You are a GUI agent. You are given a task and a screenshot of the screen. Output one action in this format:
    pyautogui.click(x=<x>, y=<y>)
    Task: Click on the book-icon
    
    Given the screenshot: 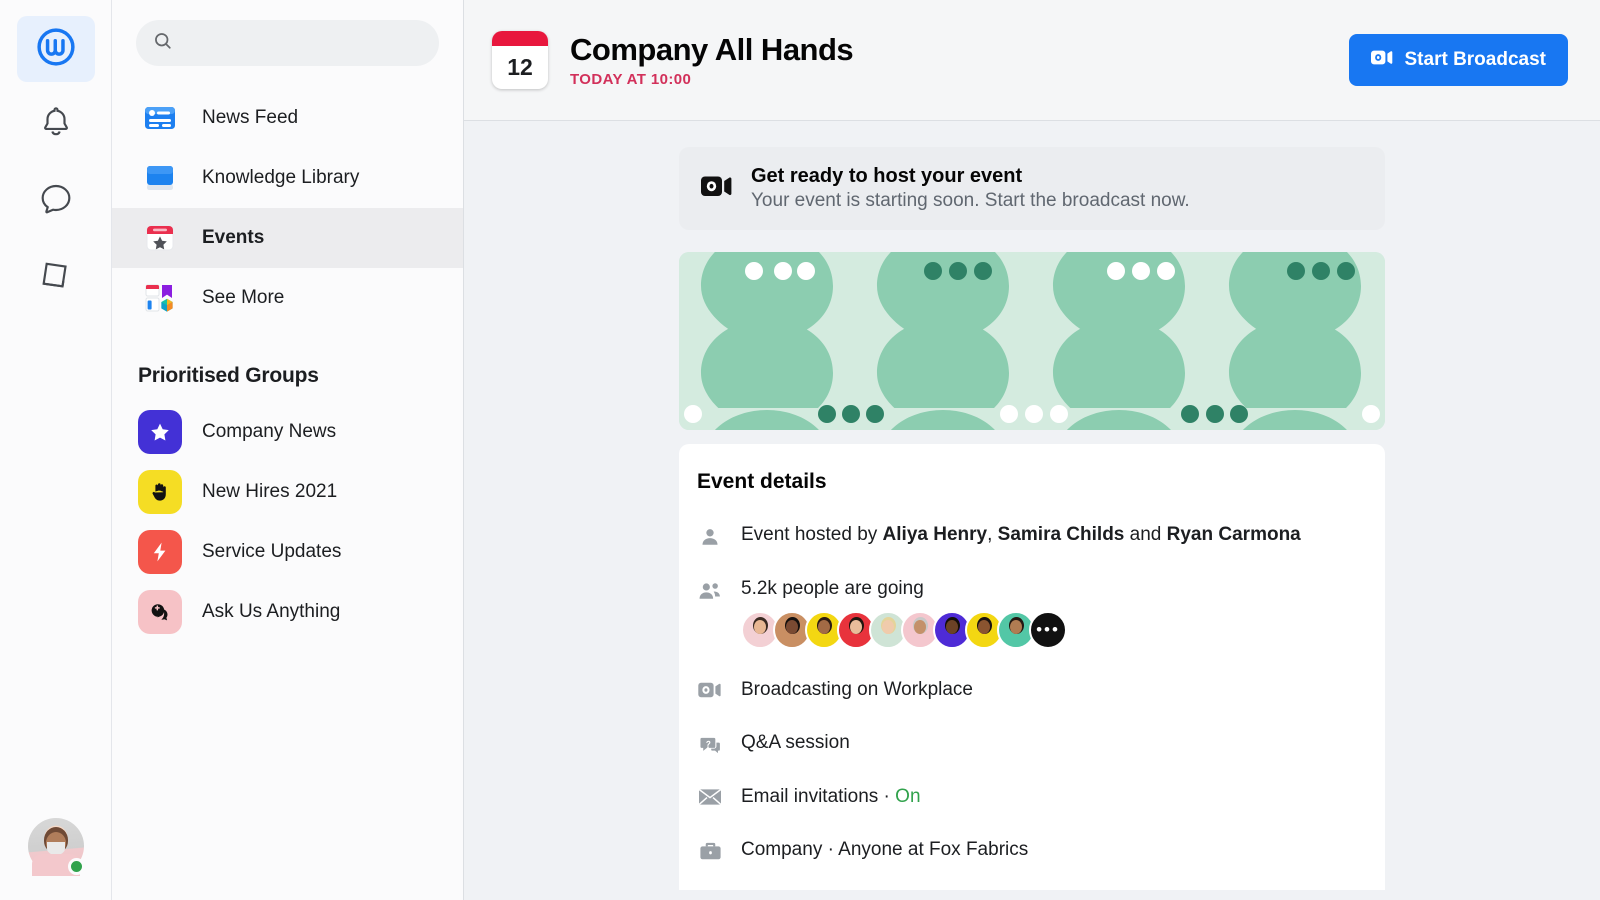 What is the action you would take?
    pyautogui.click(x=56, y=277)
    